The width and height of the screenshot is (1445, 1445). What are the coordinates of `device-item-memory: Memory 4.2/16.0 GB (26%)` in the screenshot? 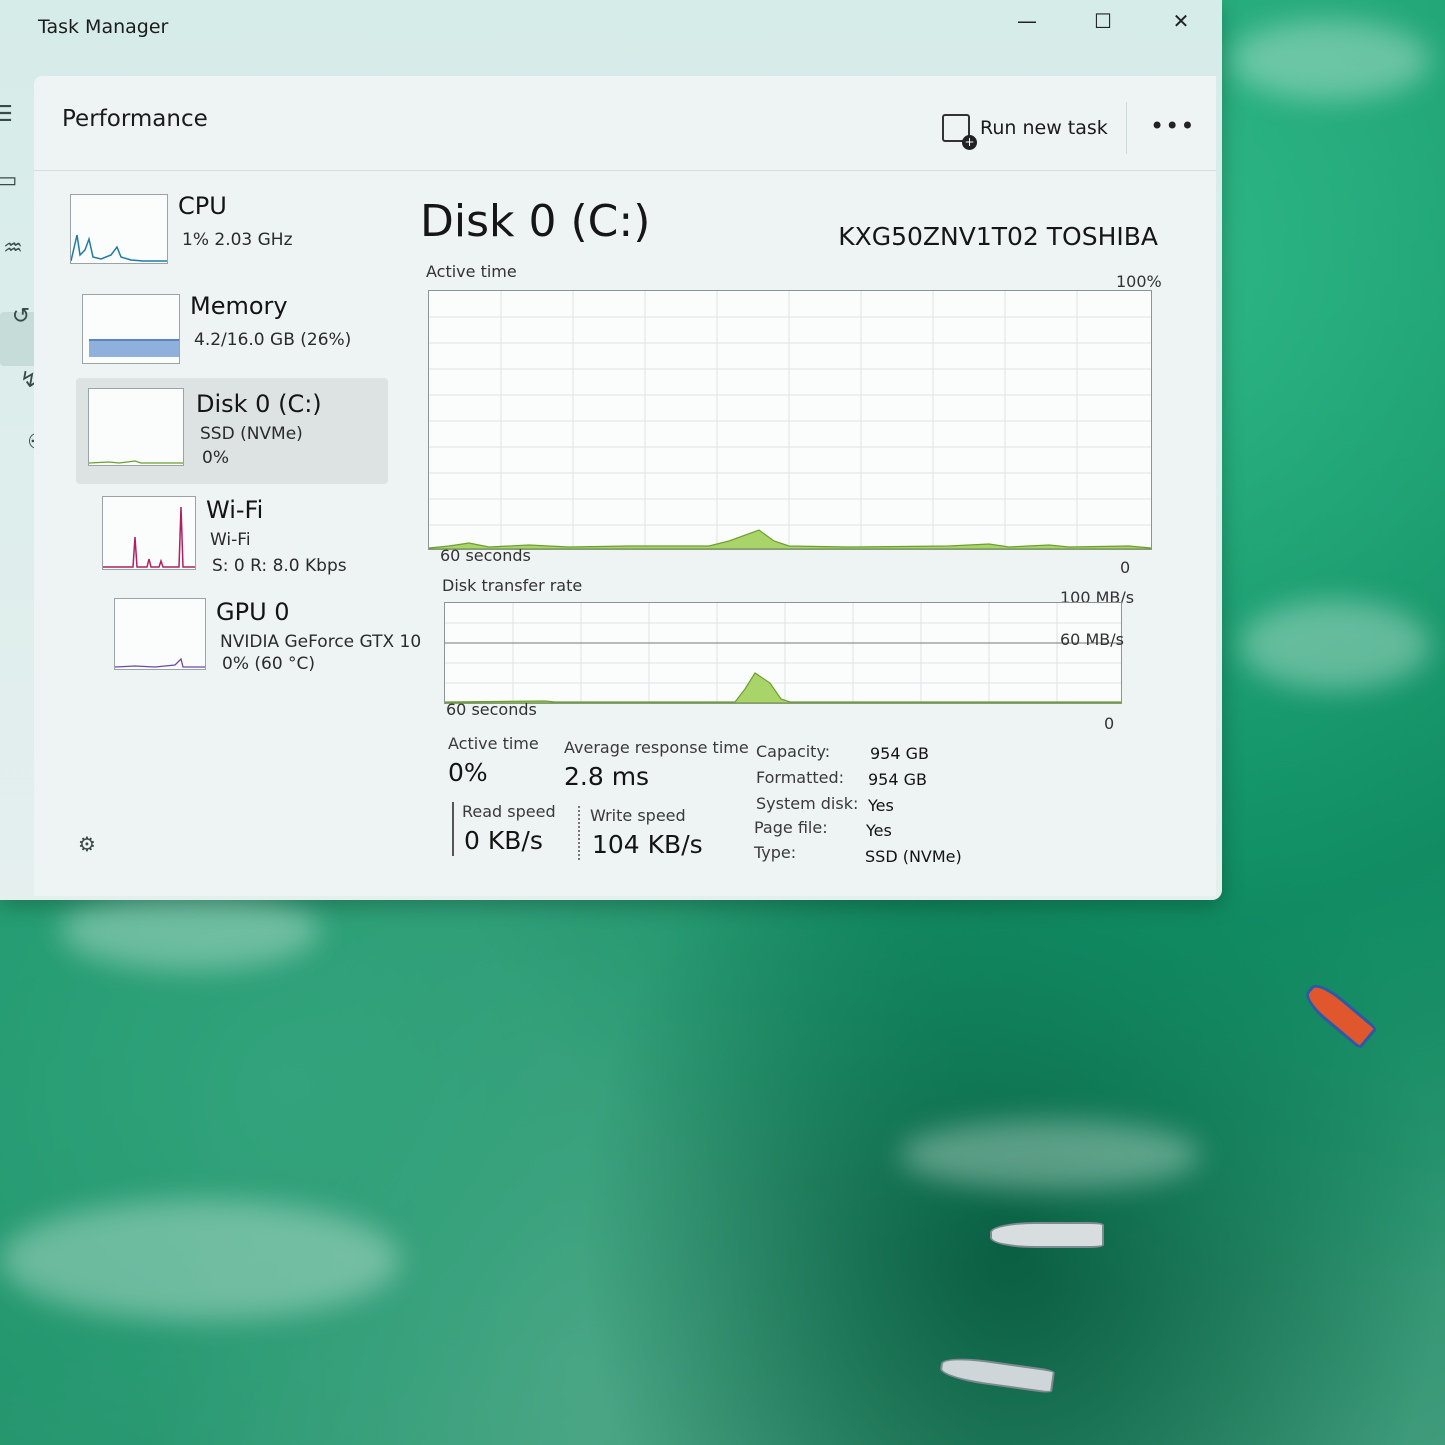 It's located at (241, 336).